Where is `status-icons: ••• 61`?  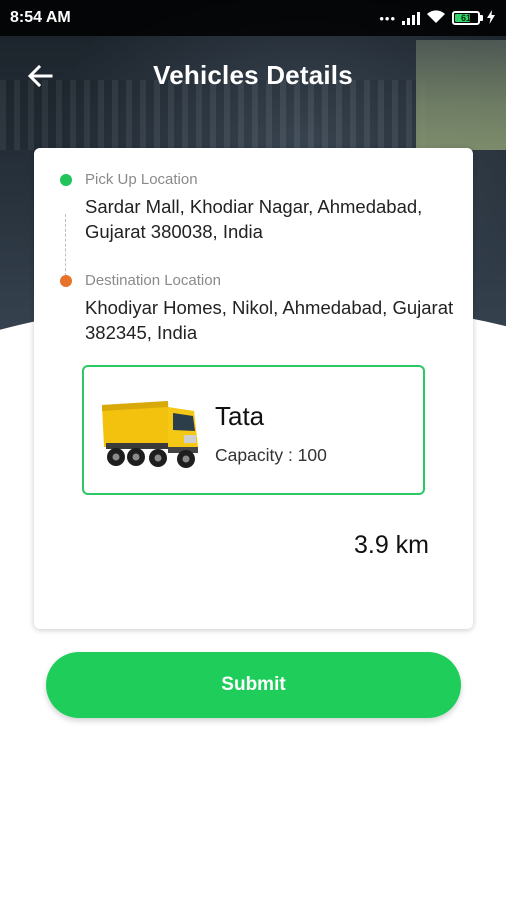 status-icons: ••• 61 is located at coordinates (437, 18).